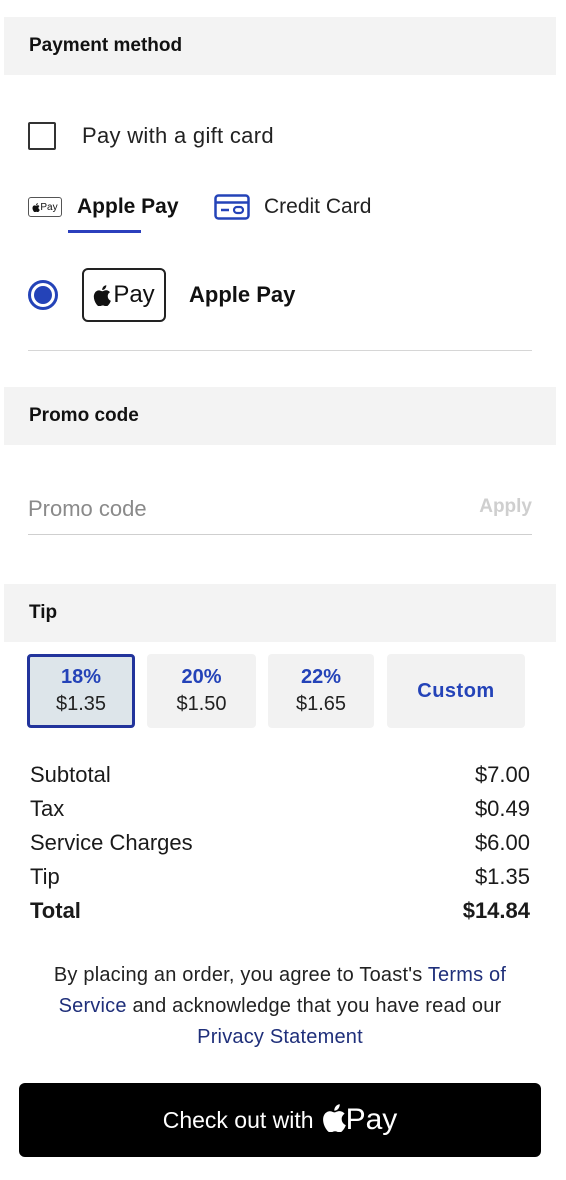 The image size is (566, 1180). I want to click on tip-header: Tip, so click(280, 613).